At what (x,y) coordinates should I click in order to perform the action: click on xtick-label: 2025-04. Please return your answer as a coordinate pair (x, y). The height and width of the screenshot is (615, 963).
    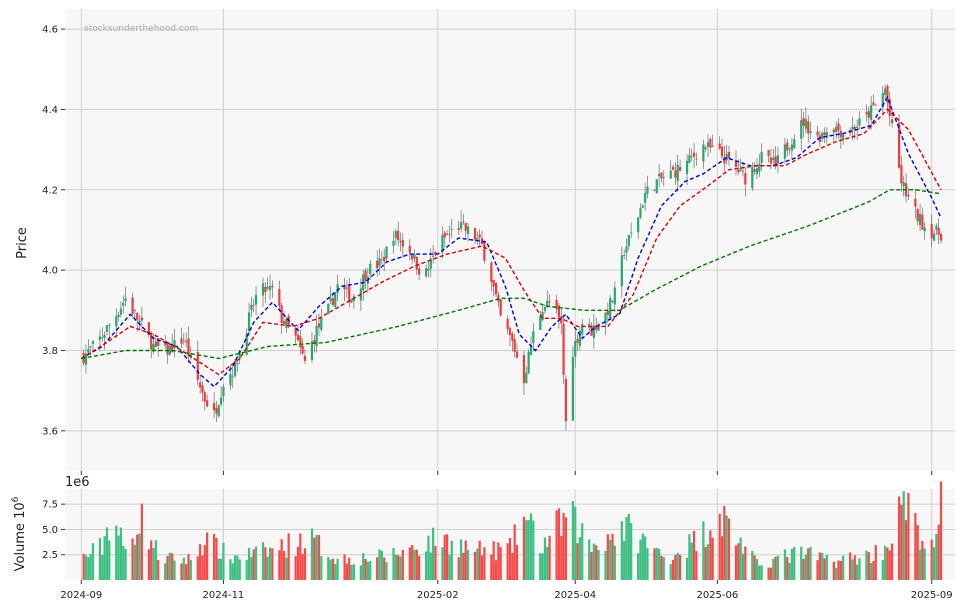
    Looking at the image, I should click on (575, 595).